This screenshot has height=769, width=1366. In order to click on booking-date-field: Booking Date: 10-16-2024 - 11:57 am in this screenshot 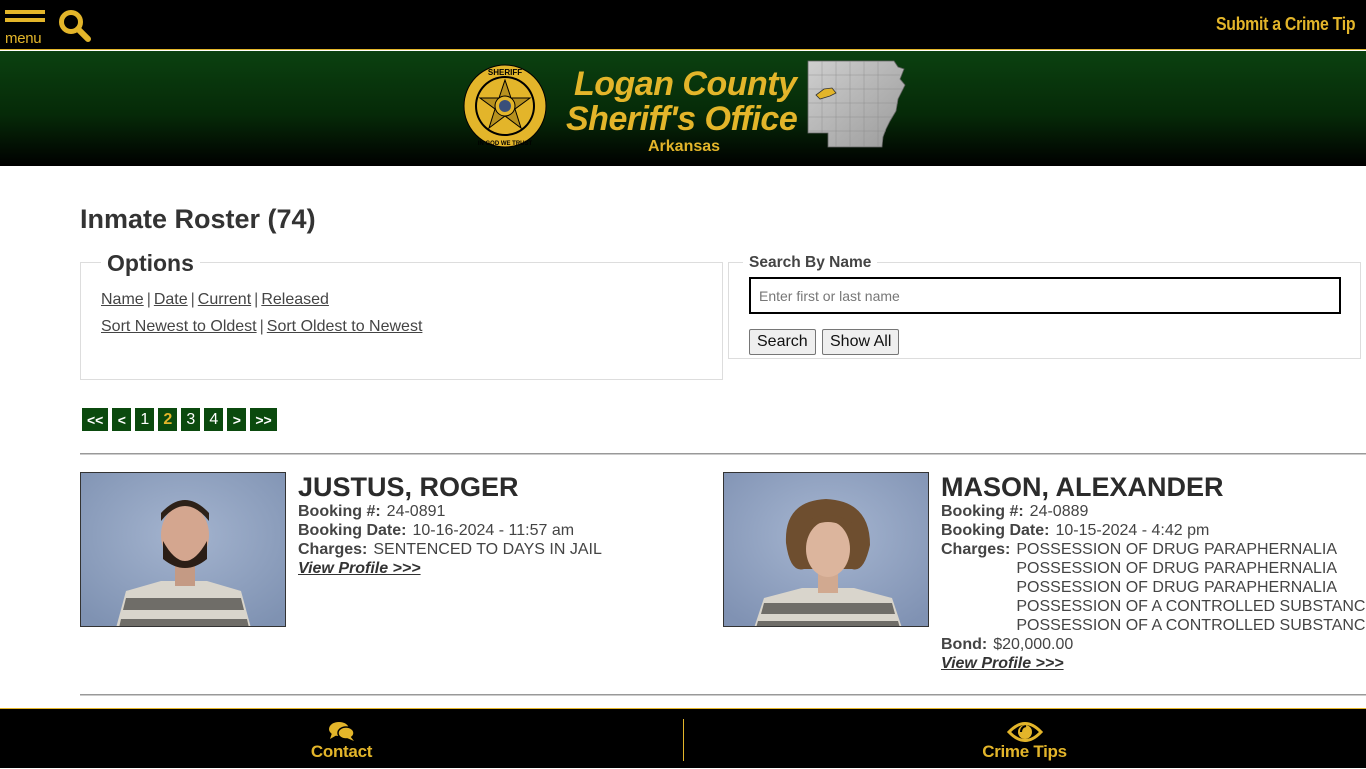, I will do `click(513, 530)`.